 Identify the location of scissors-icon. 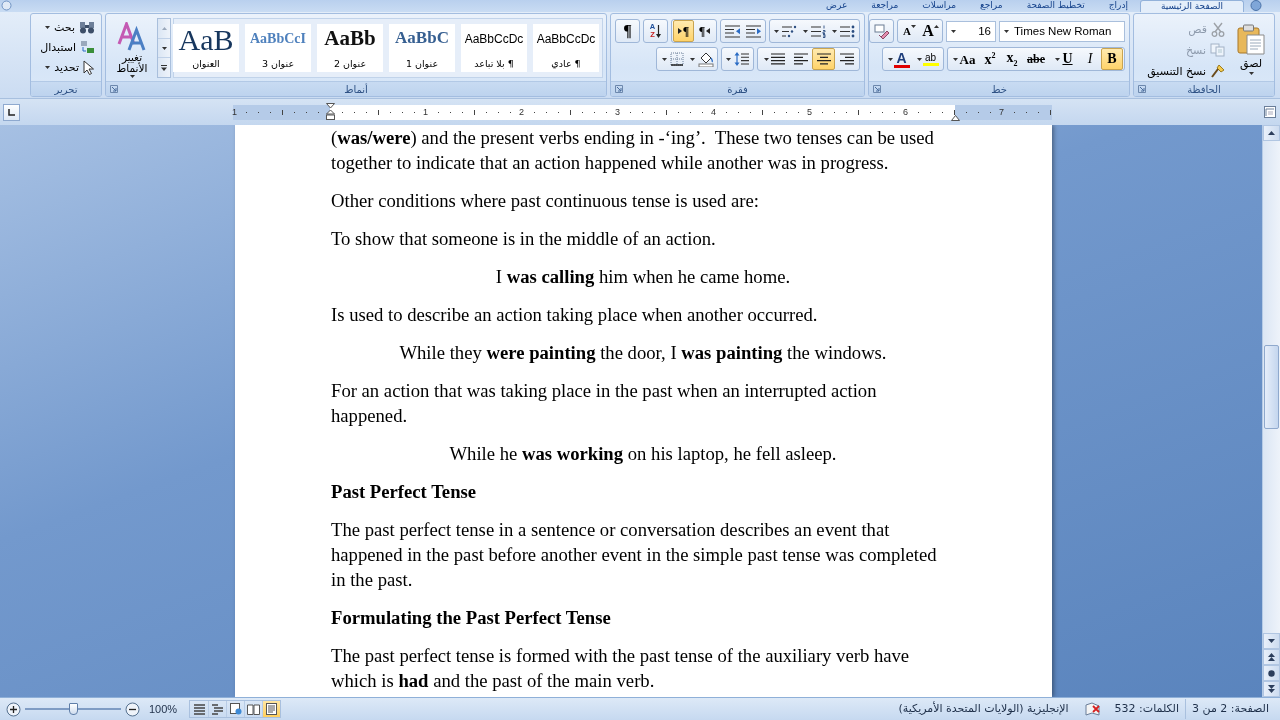
(1218, 29).